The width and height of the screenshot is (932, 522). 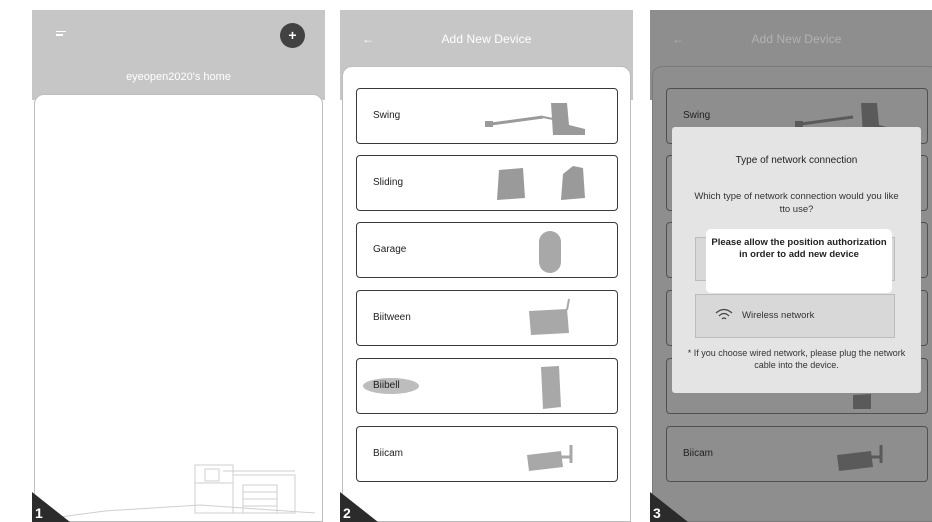 I want to click on device-item-swing: Swing, so click(x=487, y=116).